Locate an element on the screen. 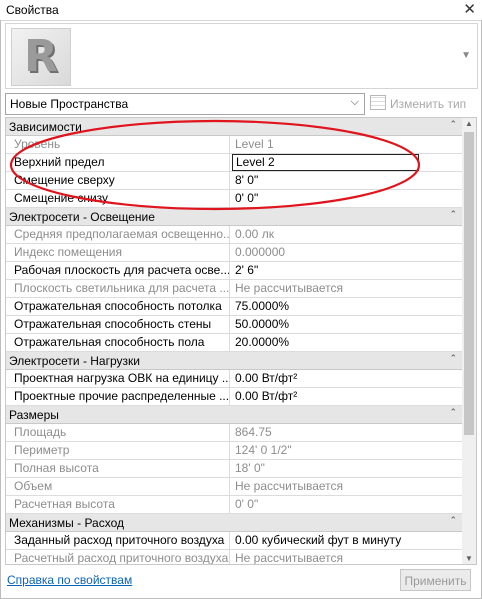  vertical-scrollbar: ▲ ▼ is located at coordinates (469, 341).